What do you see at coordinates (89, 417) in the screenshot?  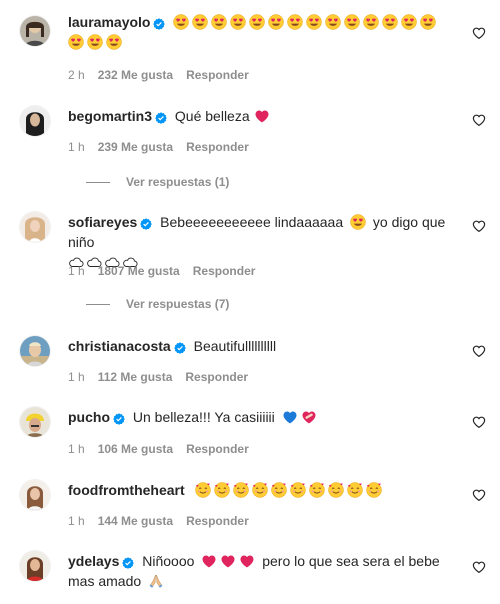 I see `username: pucho` at bounding box center [89, 417].